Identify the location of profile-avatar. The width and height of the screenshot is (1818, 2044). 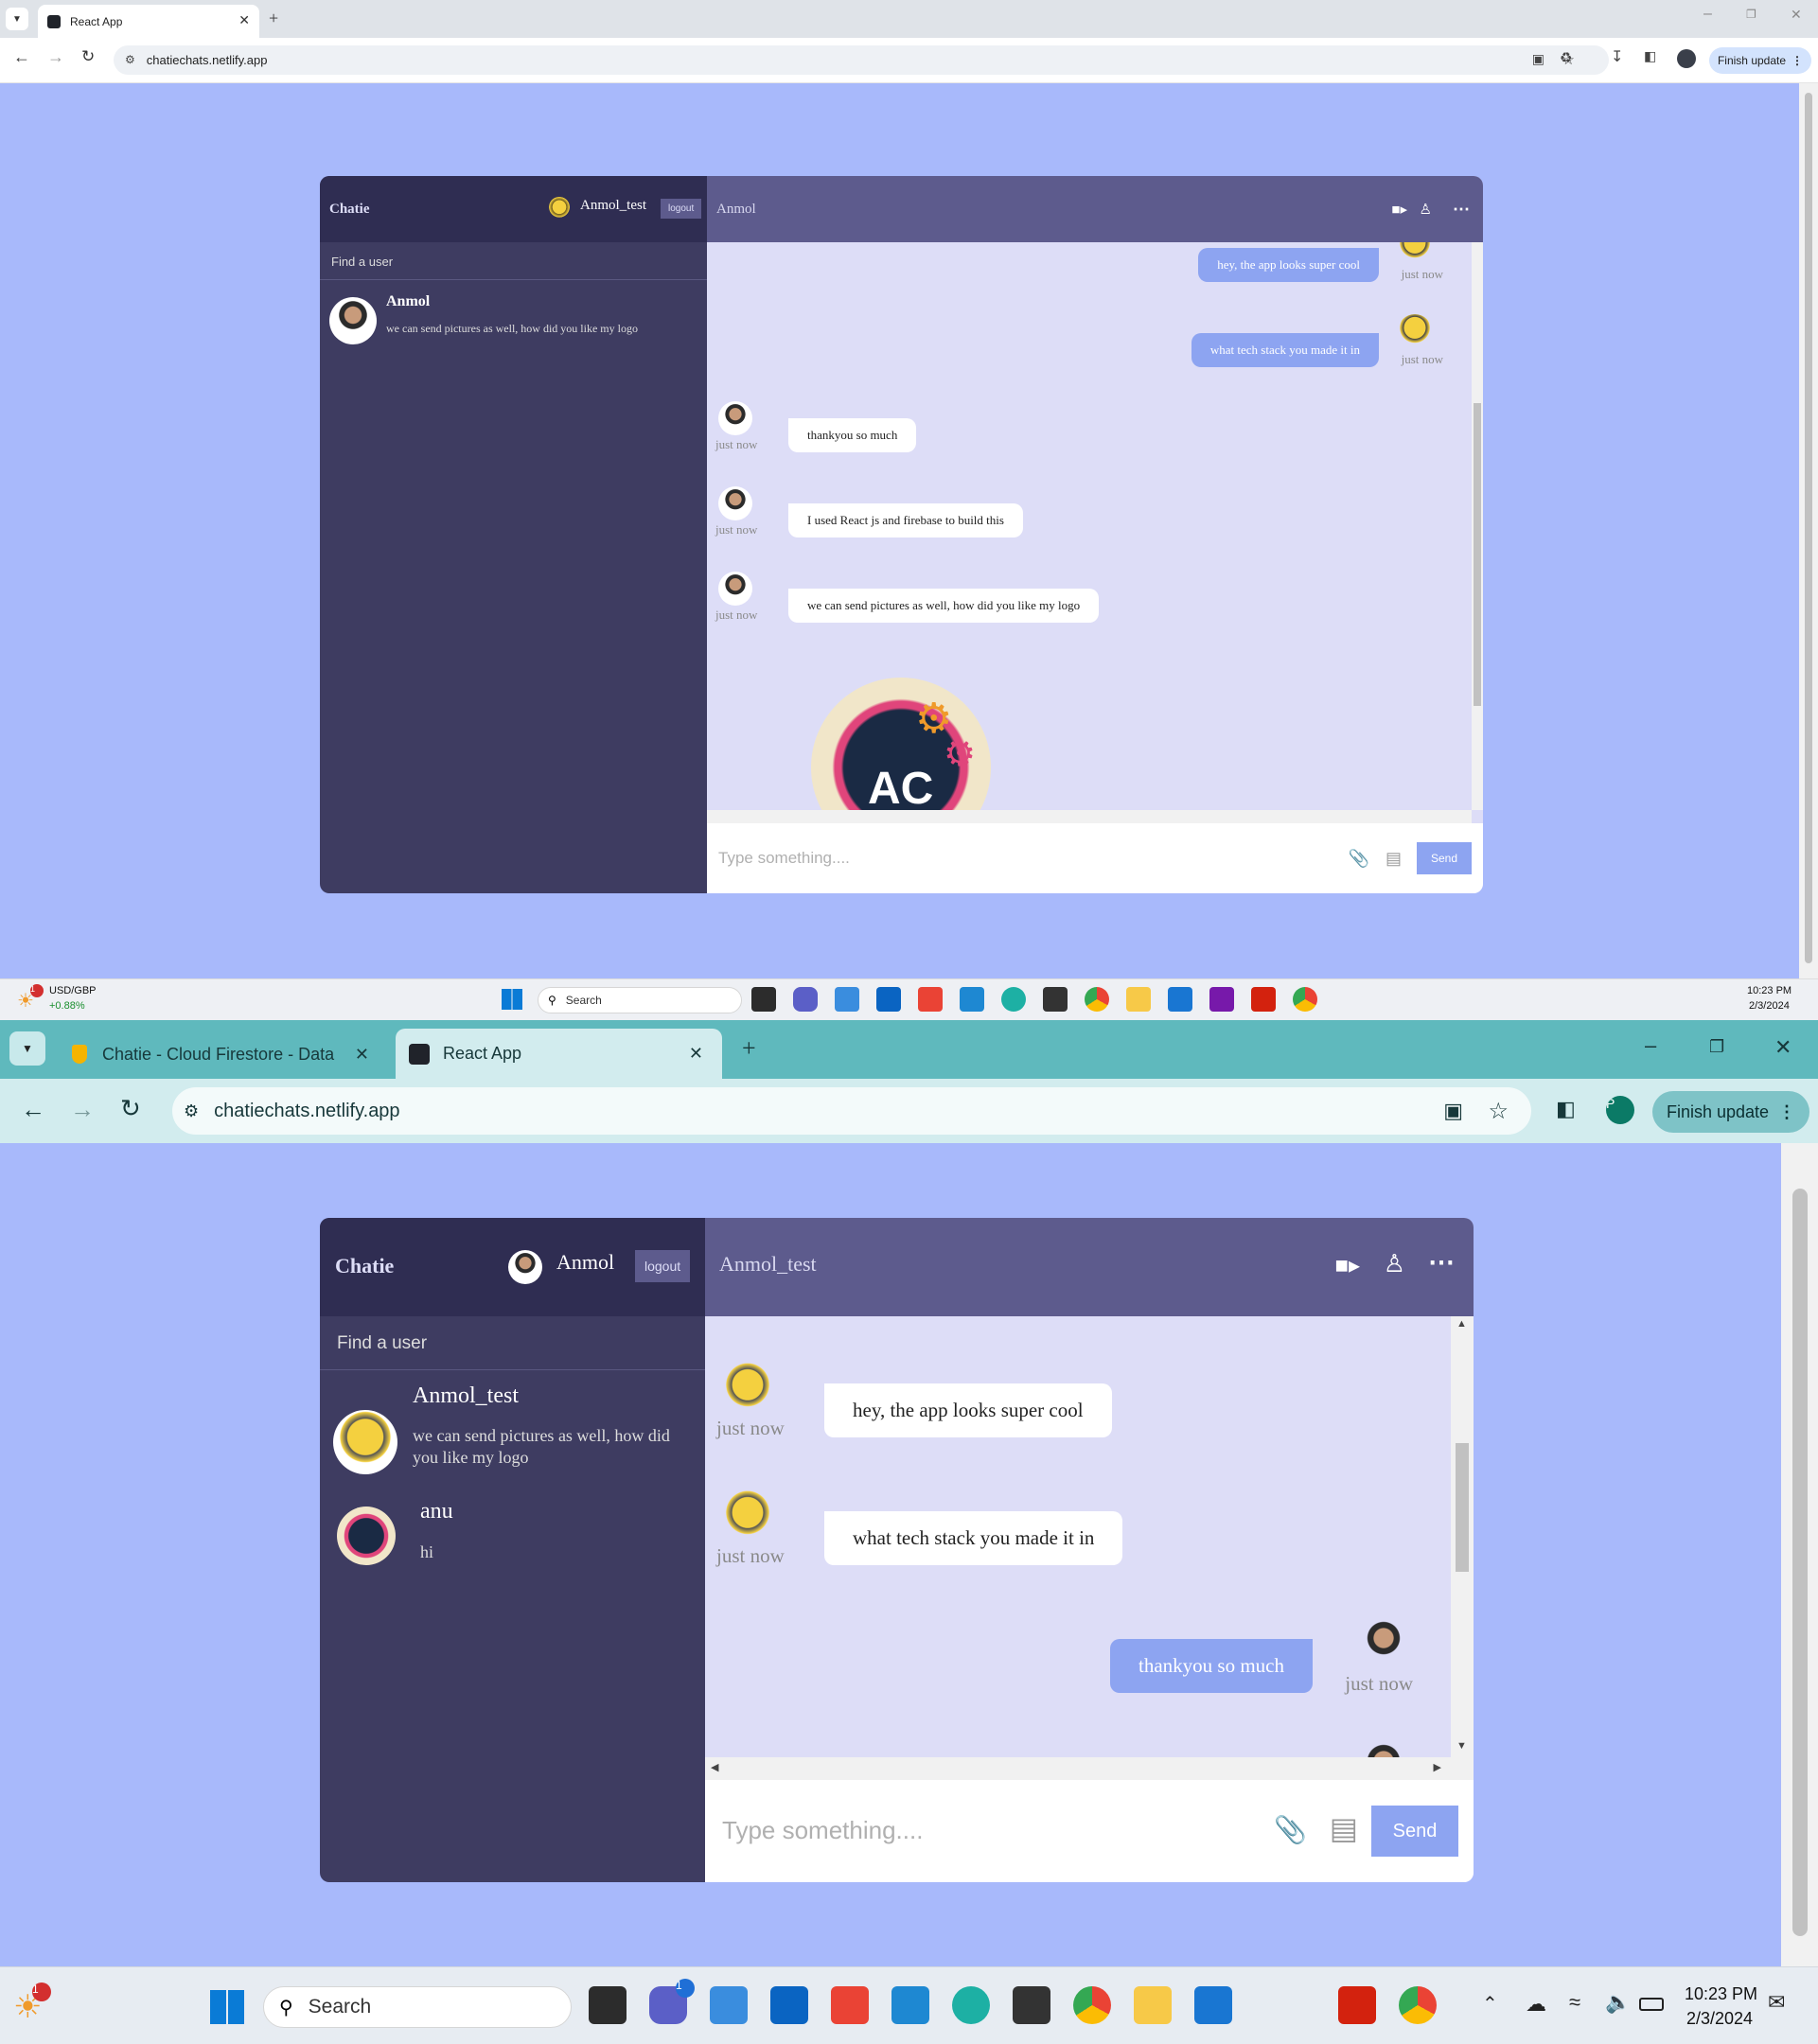
(1686, 58).